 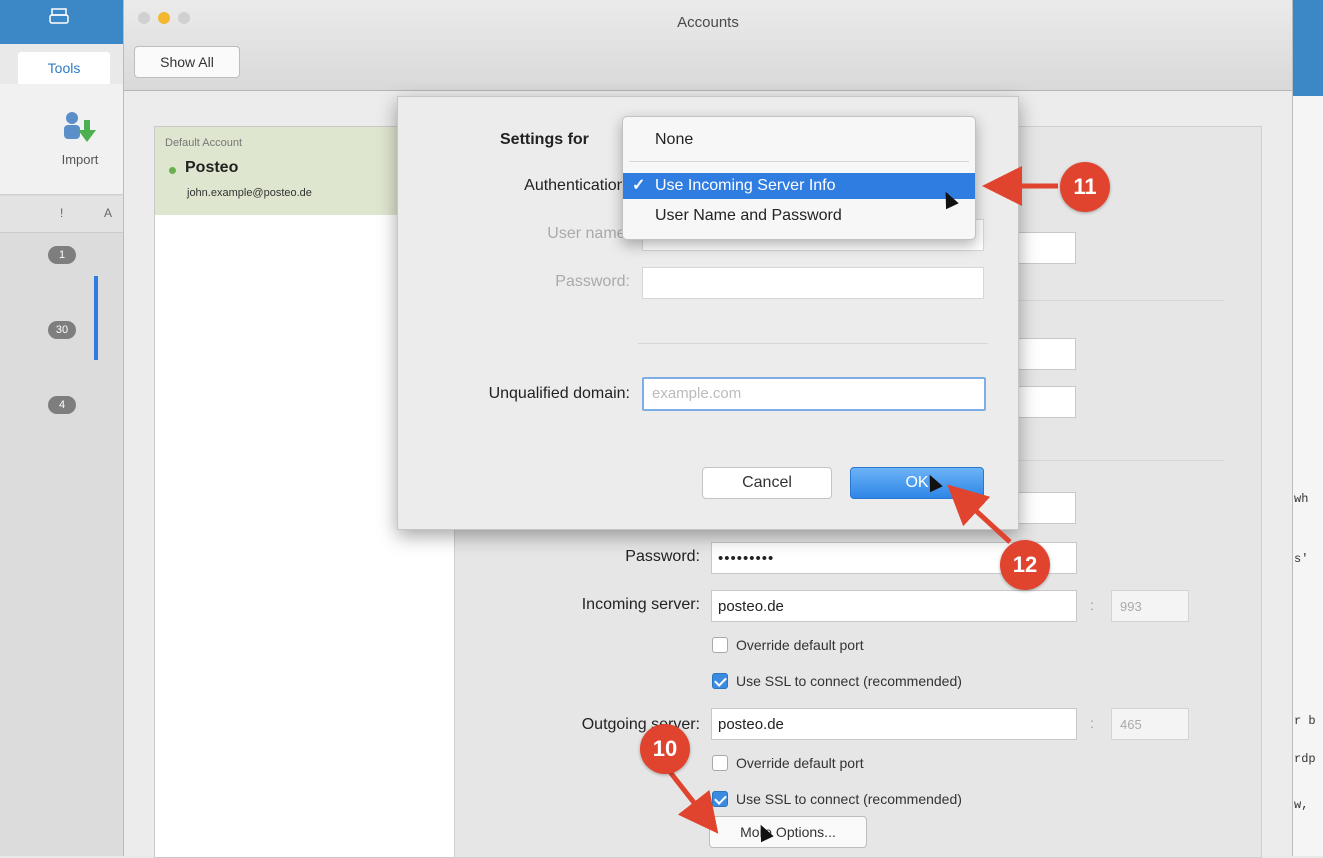 I want to click on arrow-to-ok, so click(x=979, y=514).